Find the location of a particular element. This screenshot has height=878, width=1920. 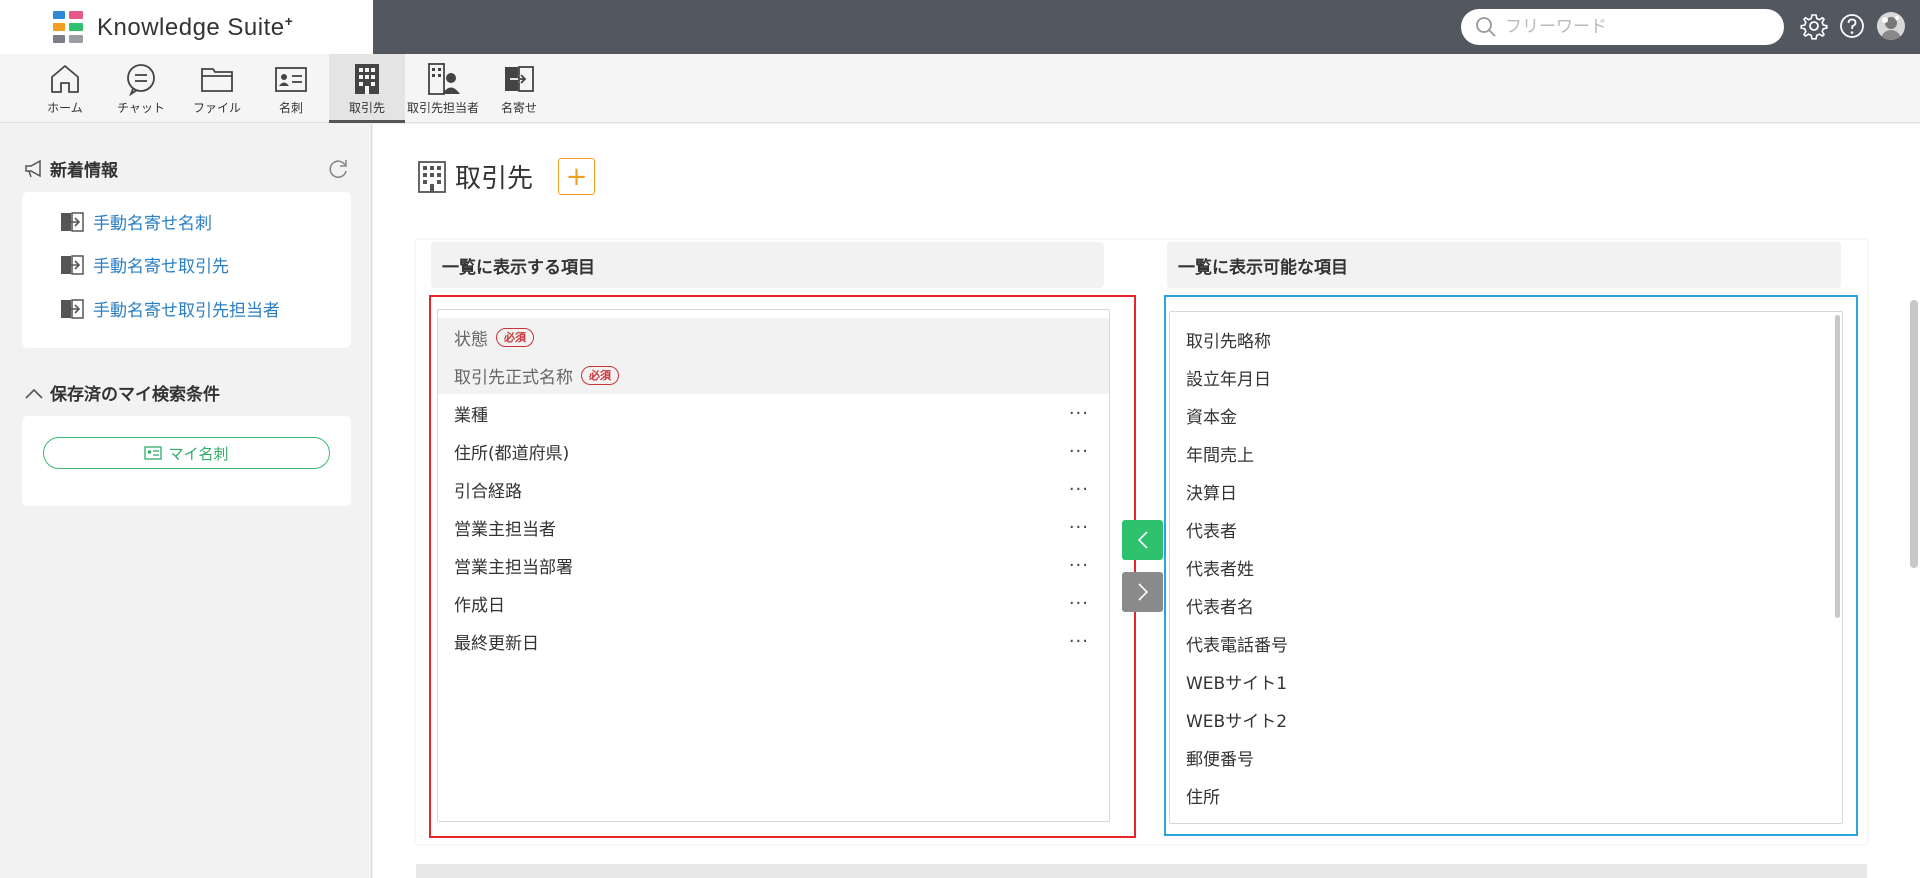

news-link-accounts: 手動名寄せ取引先 is located at coordinates (144, 264).